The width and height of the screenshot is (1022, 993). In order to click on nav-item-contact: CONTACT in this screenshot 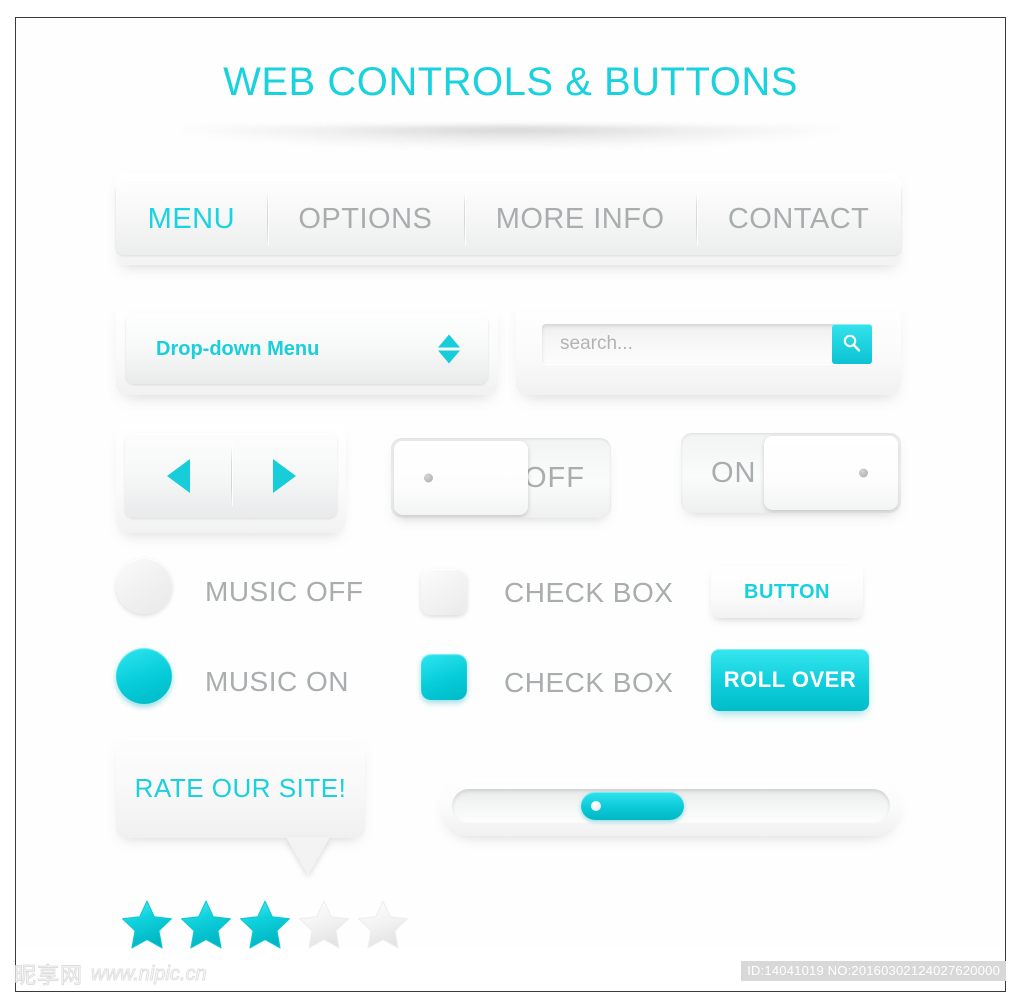, I will do `click(798, 219)`.